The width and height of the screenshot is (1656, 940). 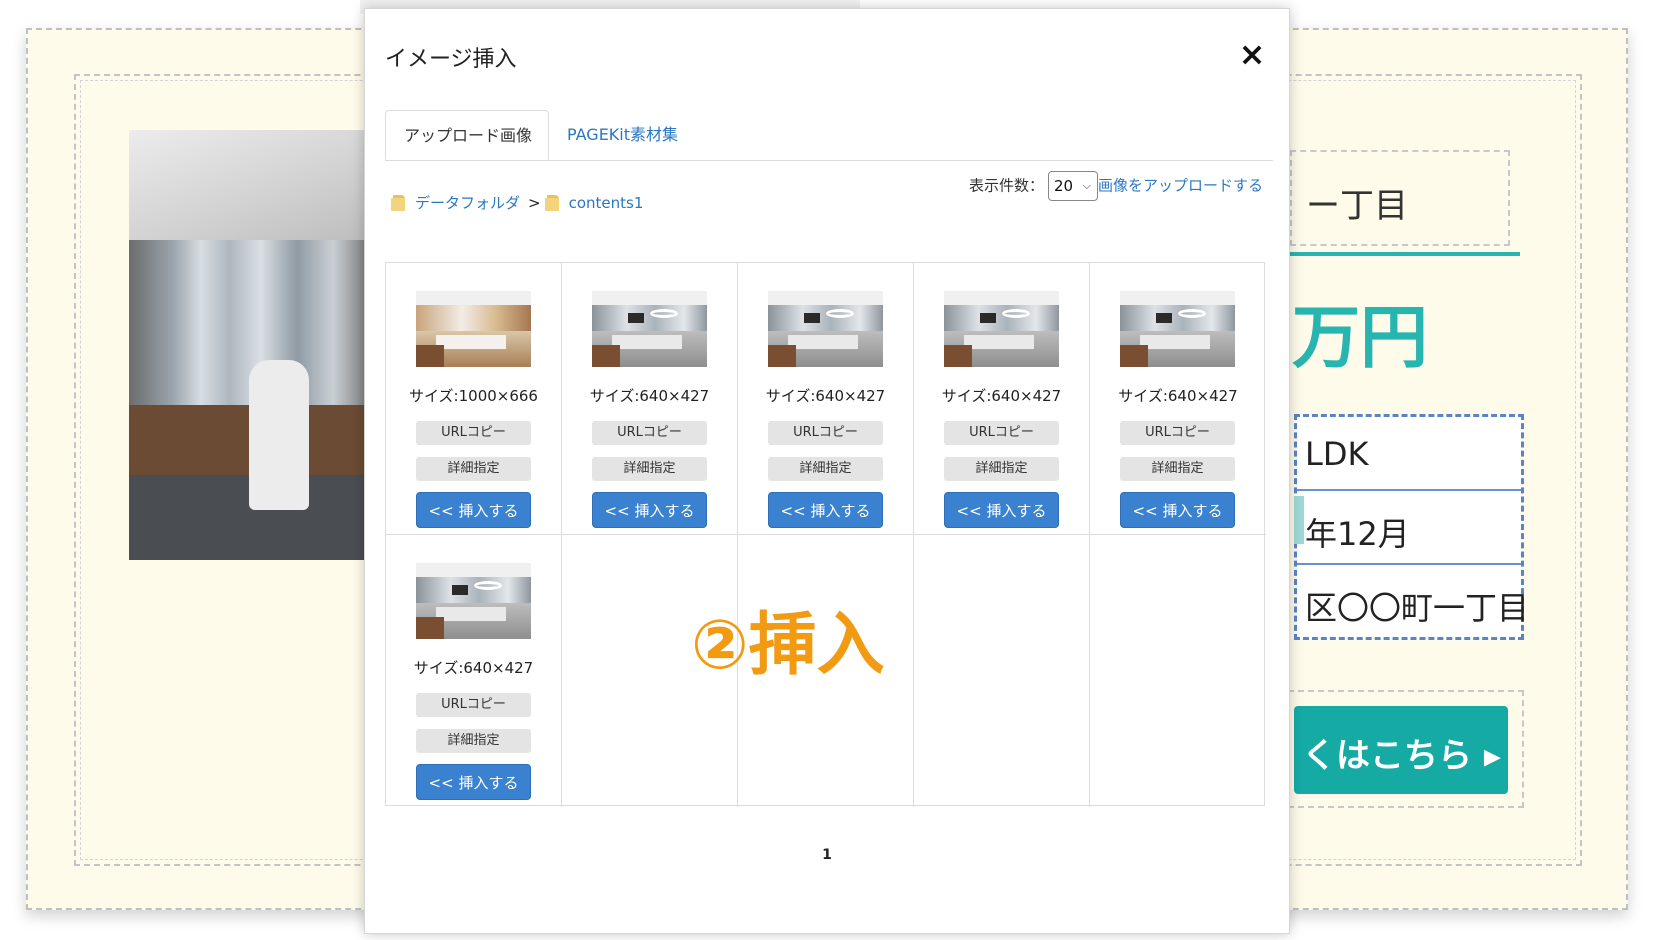 I want to click on table-row: LDK, so click(x=1409, y=454).